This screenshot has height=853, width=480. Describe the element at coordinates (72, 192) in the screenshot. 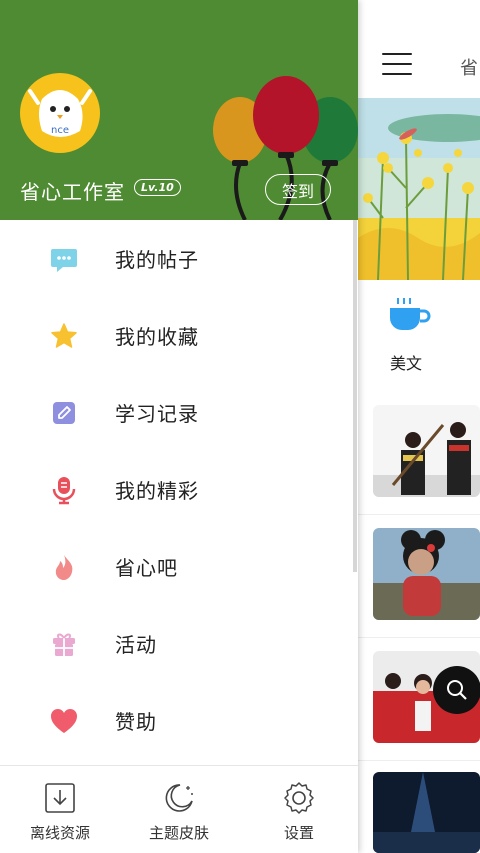

I see `username: 省心工作室` at that location.